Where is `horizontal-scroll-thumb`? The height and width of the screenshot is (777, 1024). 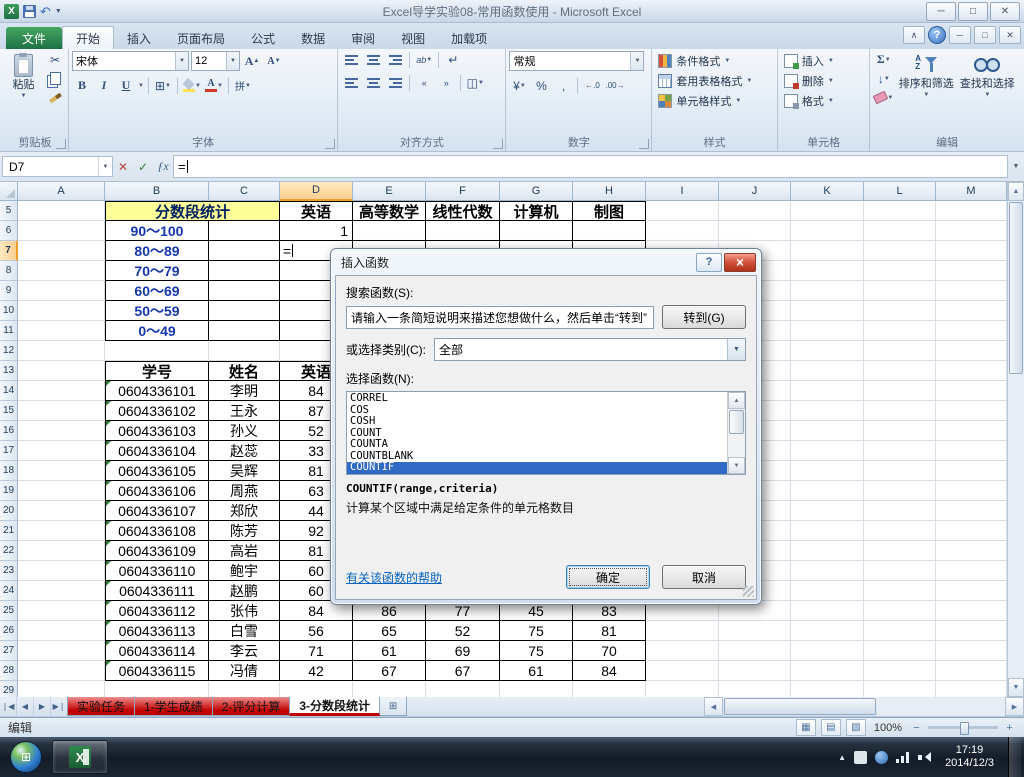 horizontal-scroll-thumb is located at coordinates (800, 706).